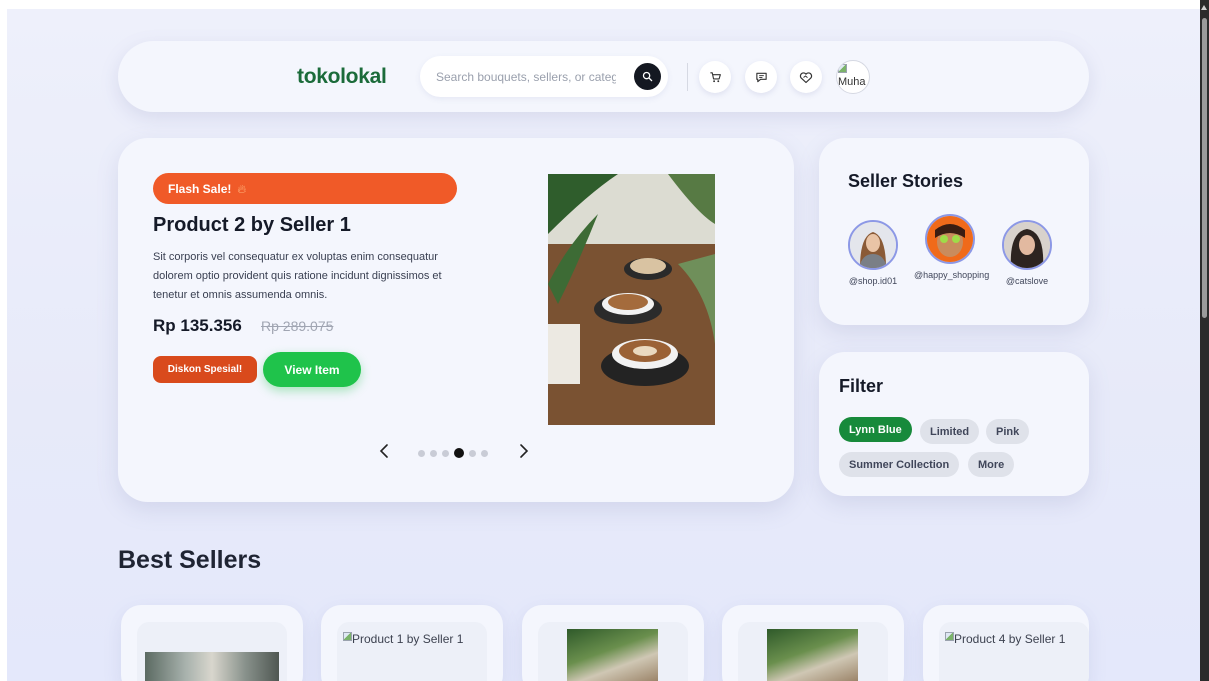  I want to click on best-sellers-title: Best Sellers, so click(190, 560).